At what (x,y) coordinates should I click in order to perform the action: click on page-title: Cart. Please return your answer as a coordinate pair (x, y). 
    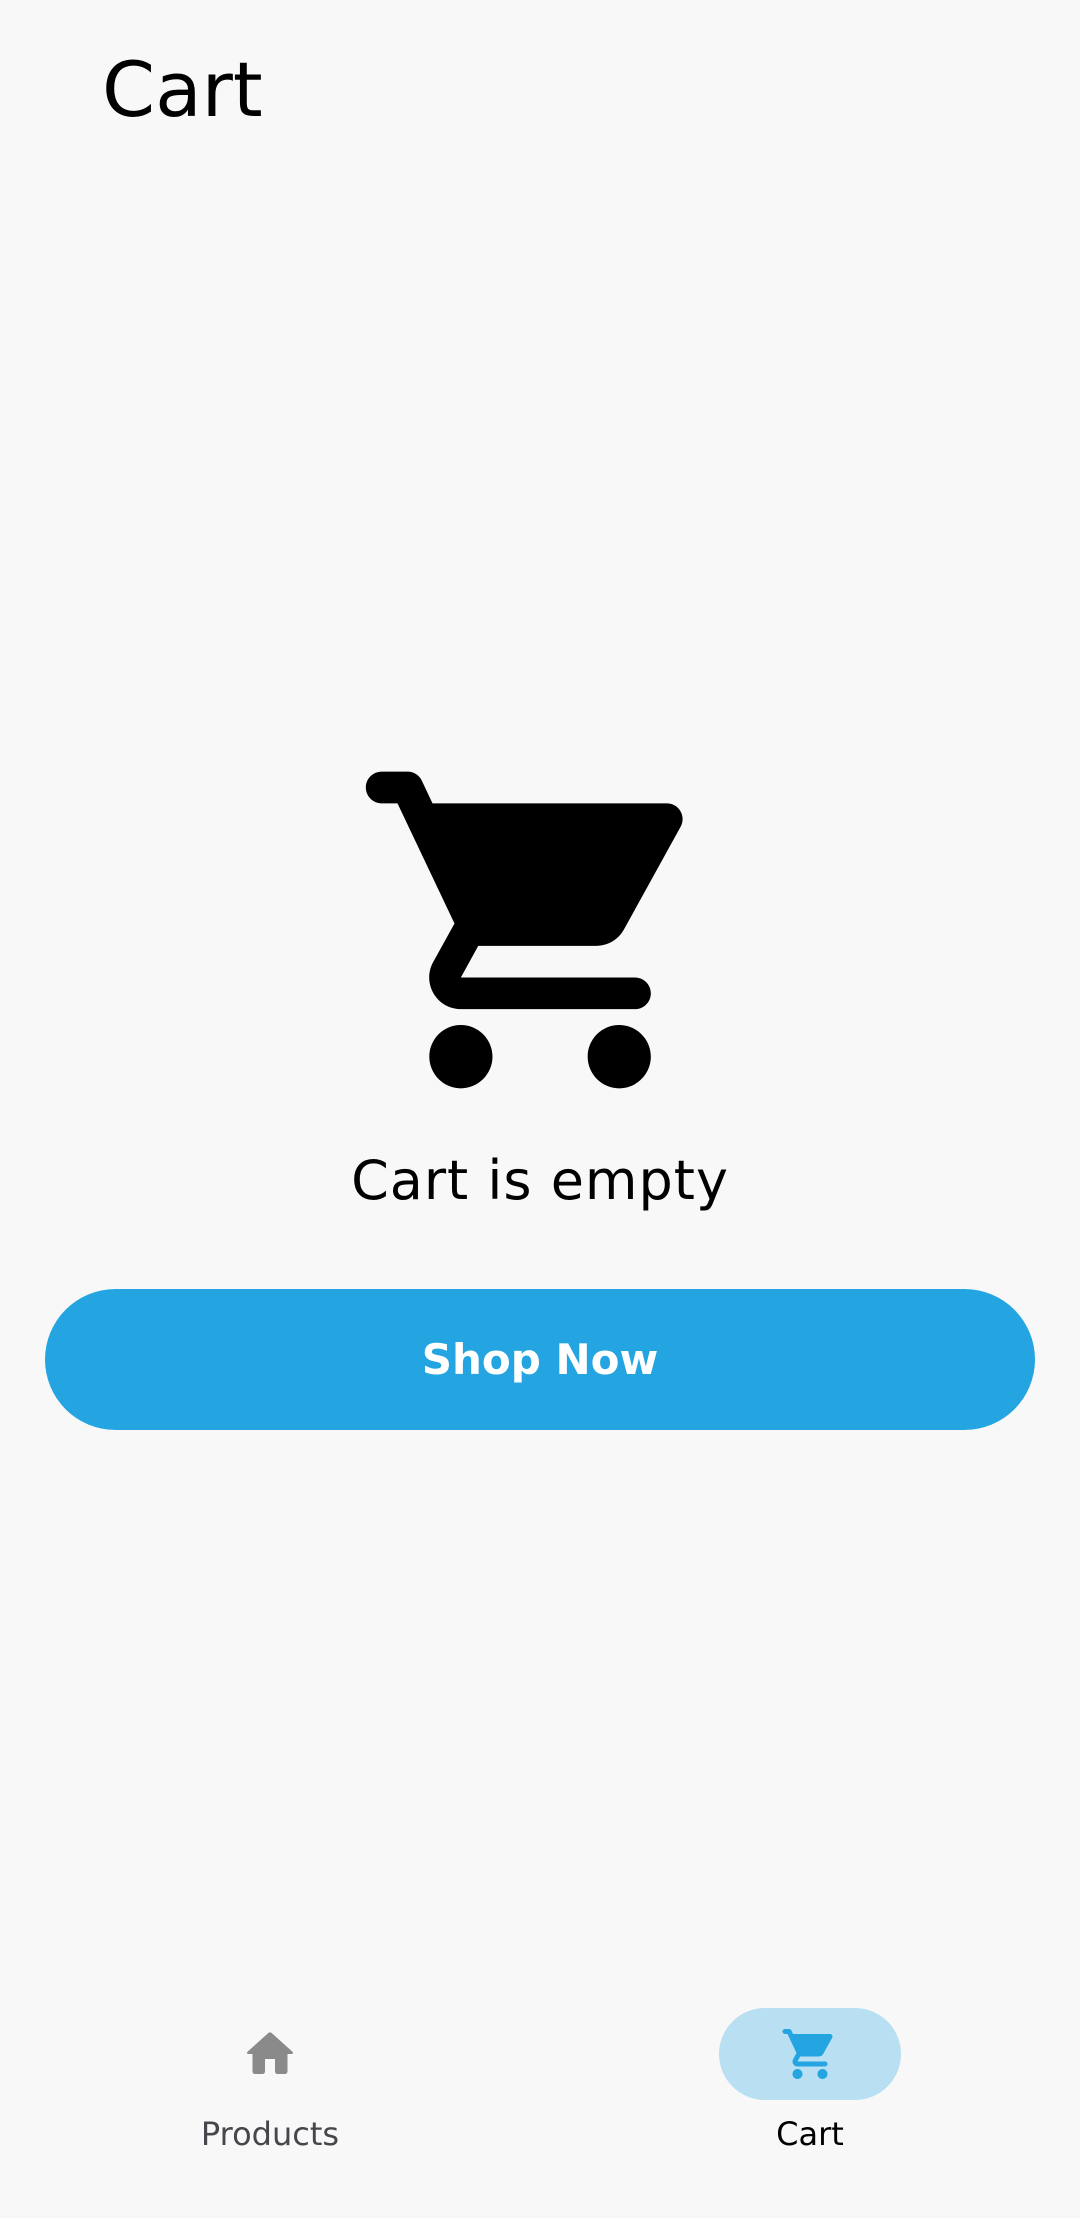
    Looking at the image, I should click on (182, 89).